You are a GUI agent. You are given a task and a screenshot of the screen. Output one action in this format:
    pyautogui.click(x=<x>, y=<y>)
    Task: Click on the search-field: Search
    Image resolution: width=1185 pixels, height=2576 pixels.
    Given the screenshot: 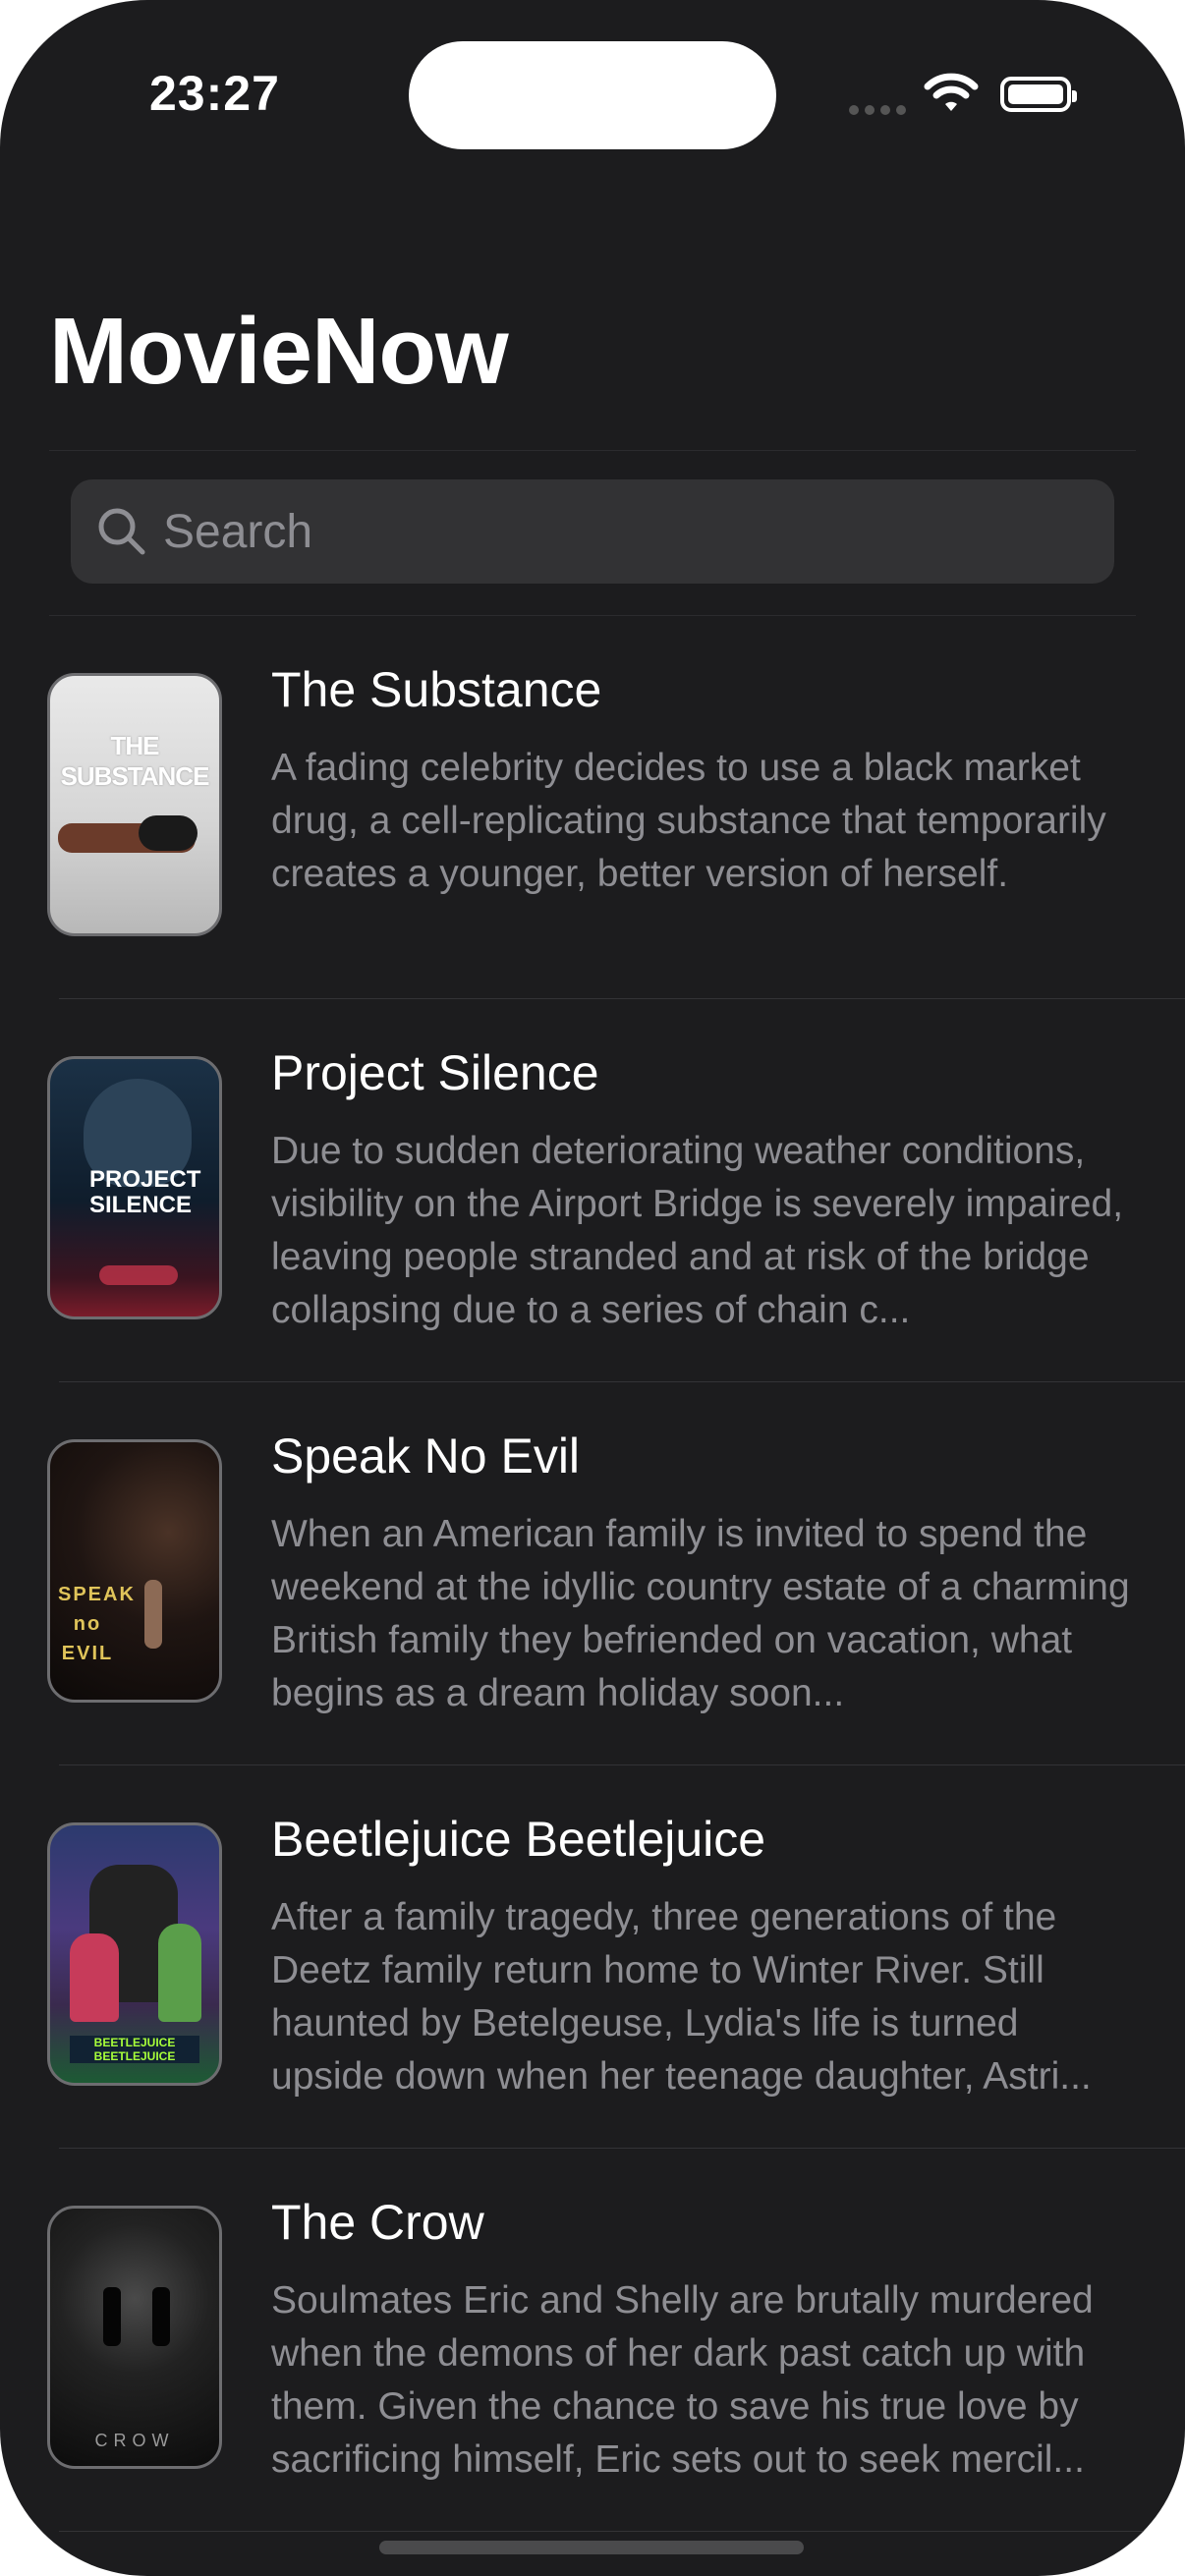 What is the action you would take?
    pyautogui.click(x=592, y=531)
    